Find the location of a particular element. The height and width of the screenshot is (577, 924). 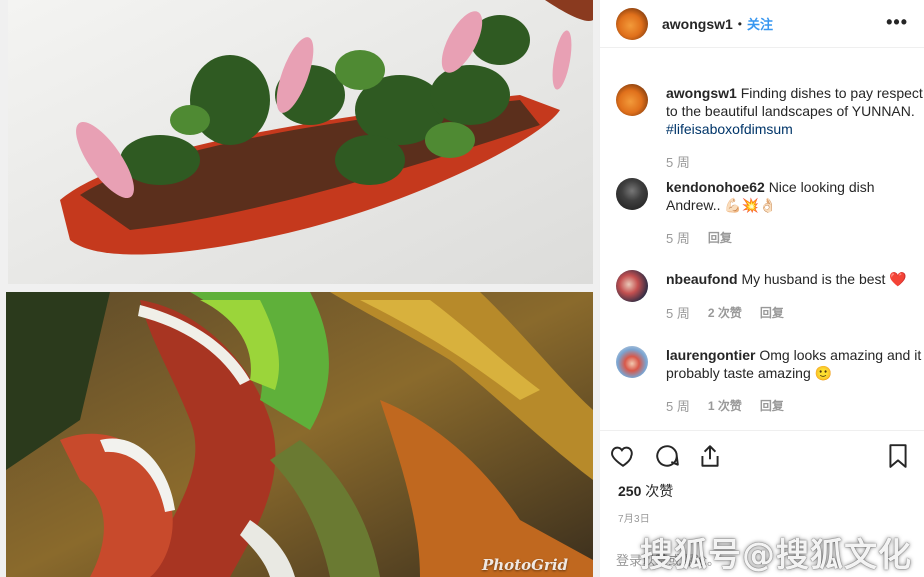

comment-meta: 5 周 2 次赞 回复 is located at coordinates (725, 312).